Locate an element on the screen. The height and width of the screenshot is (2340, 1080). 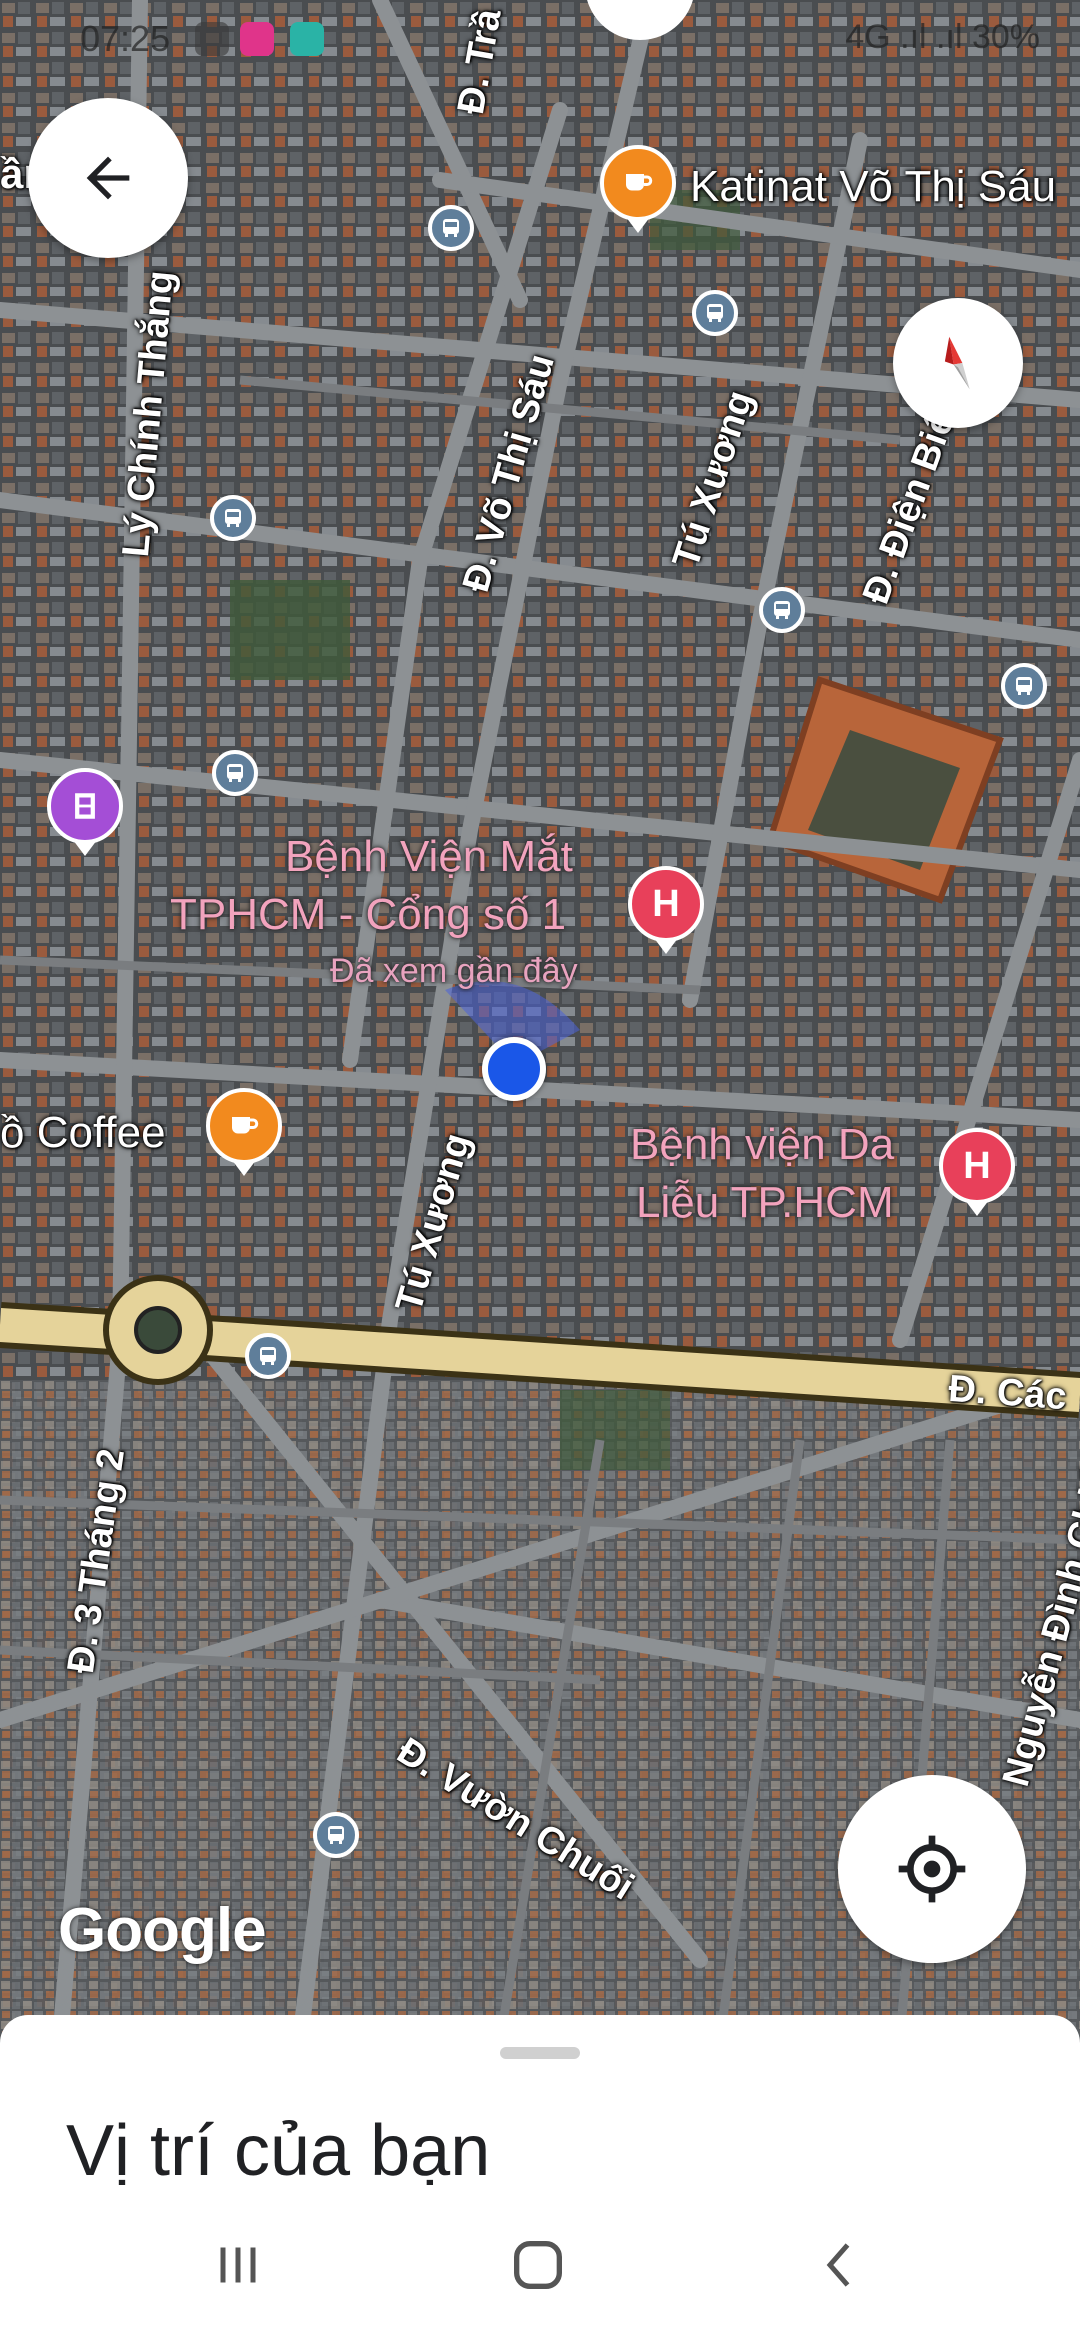
bottom-sheet: Vị trí của bạn is located at coordinates (540, 2100).